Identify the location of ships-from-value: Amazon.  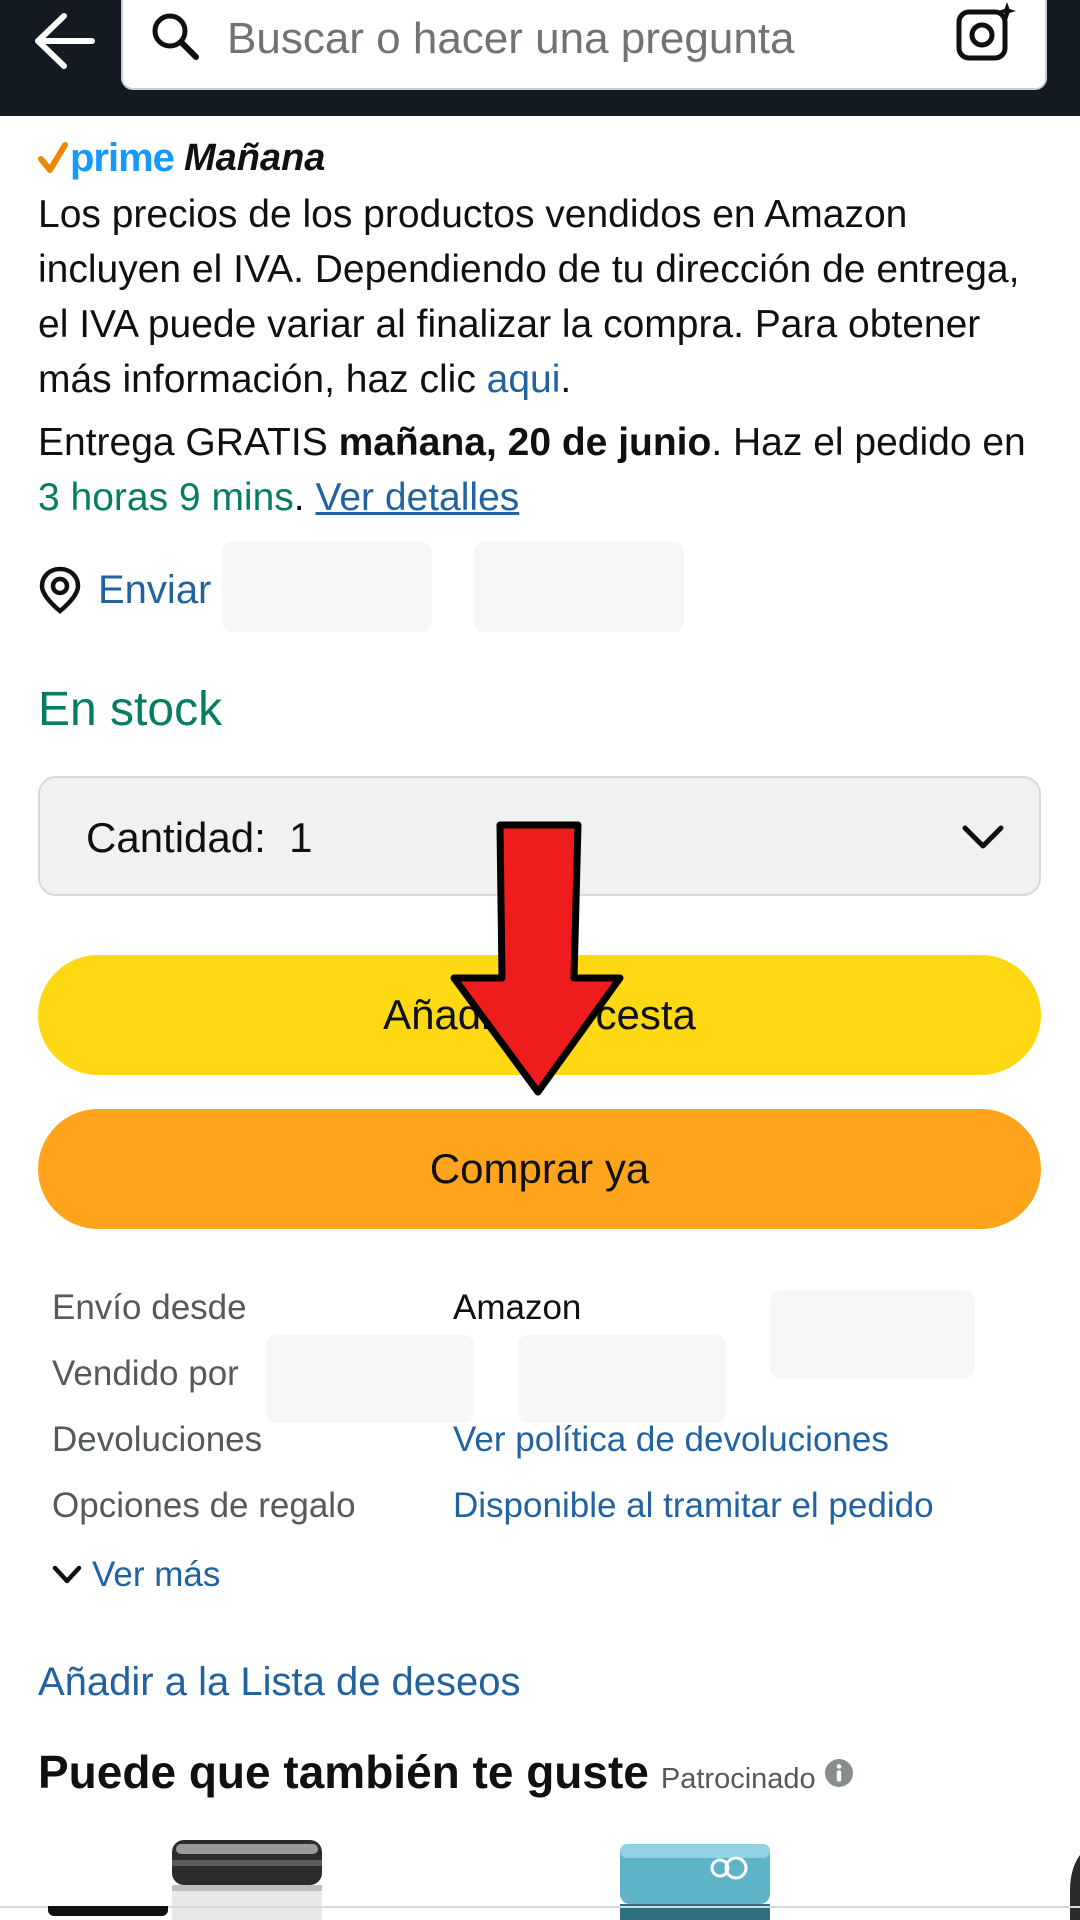
(517, 1307).